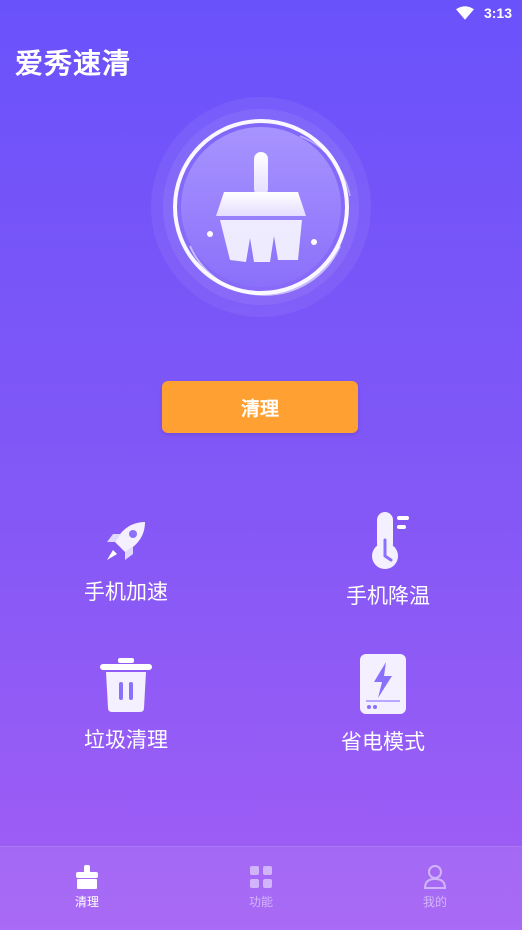 The width and height of the screenshot is (522, 930). What do you see at coordinates (388, 596) in the screenshot?
I see `feature-label: 手机降温` at bounding box center [388, 596].